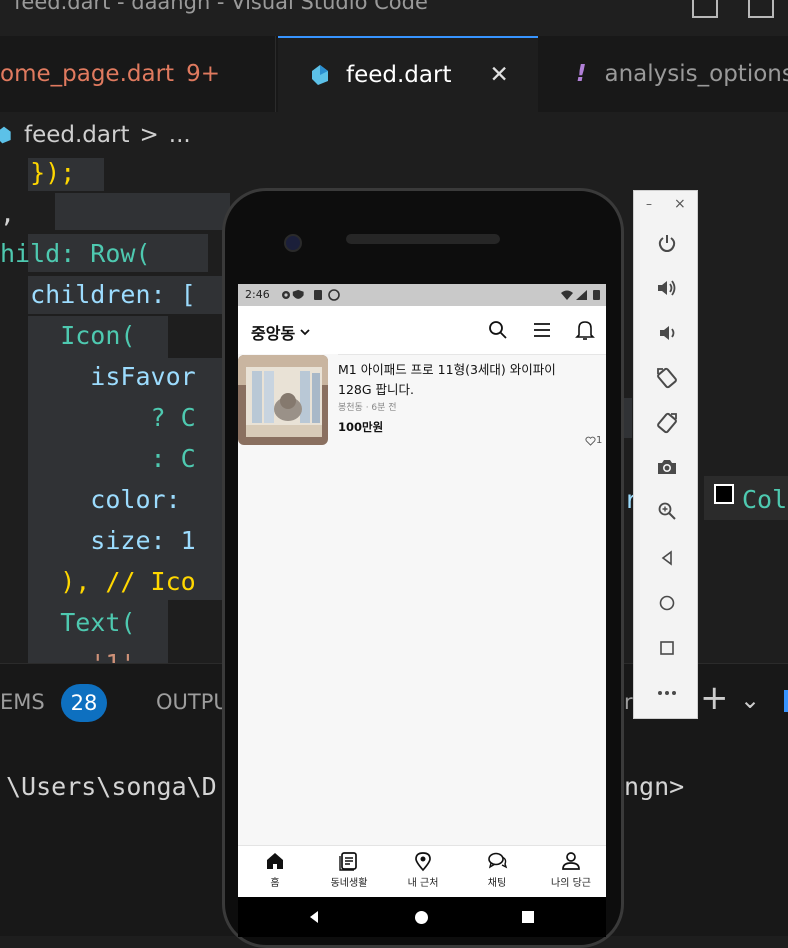 This screenshot has width=788, height=948. Describe the element at coordinates (786, 701) in the screenshot. I see `panel-edge` at that location.